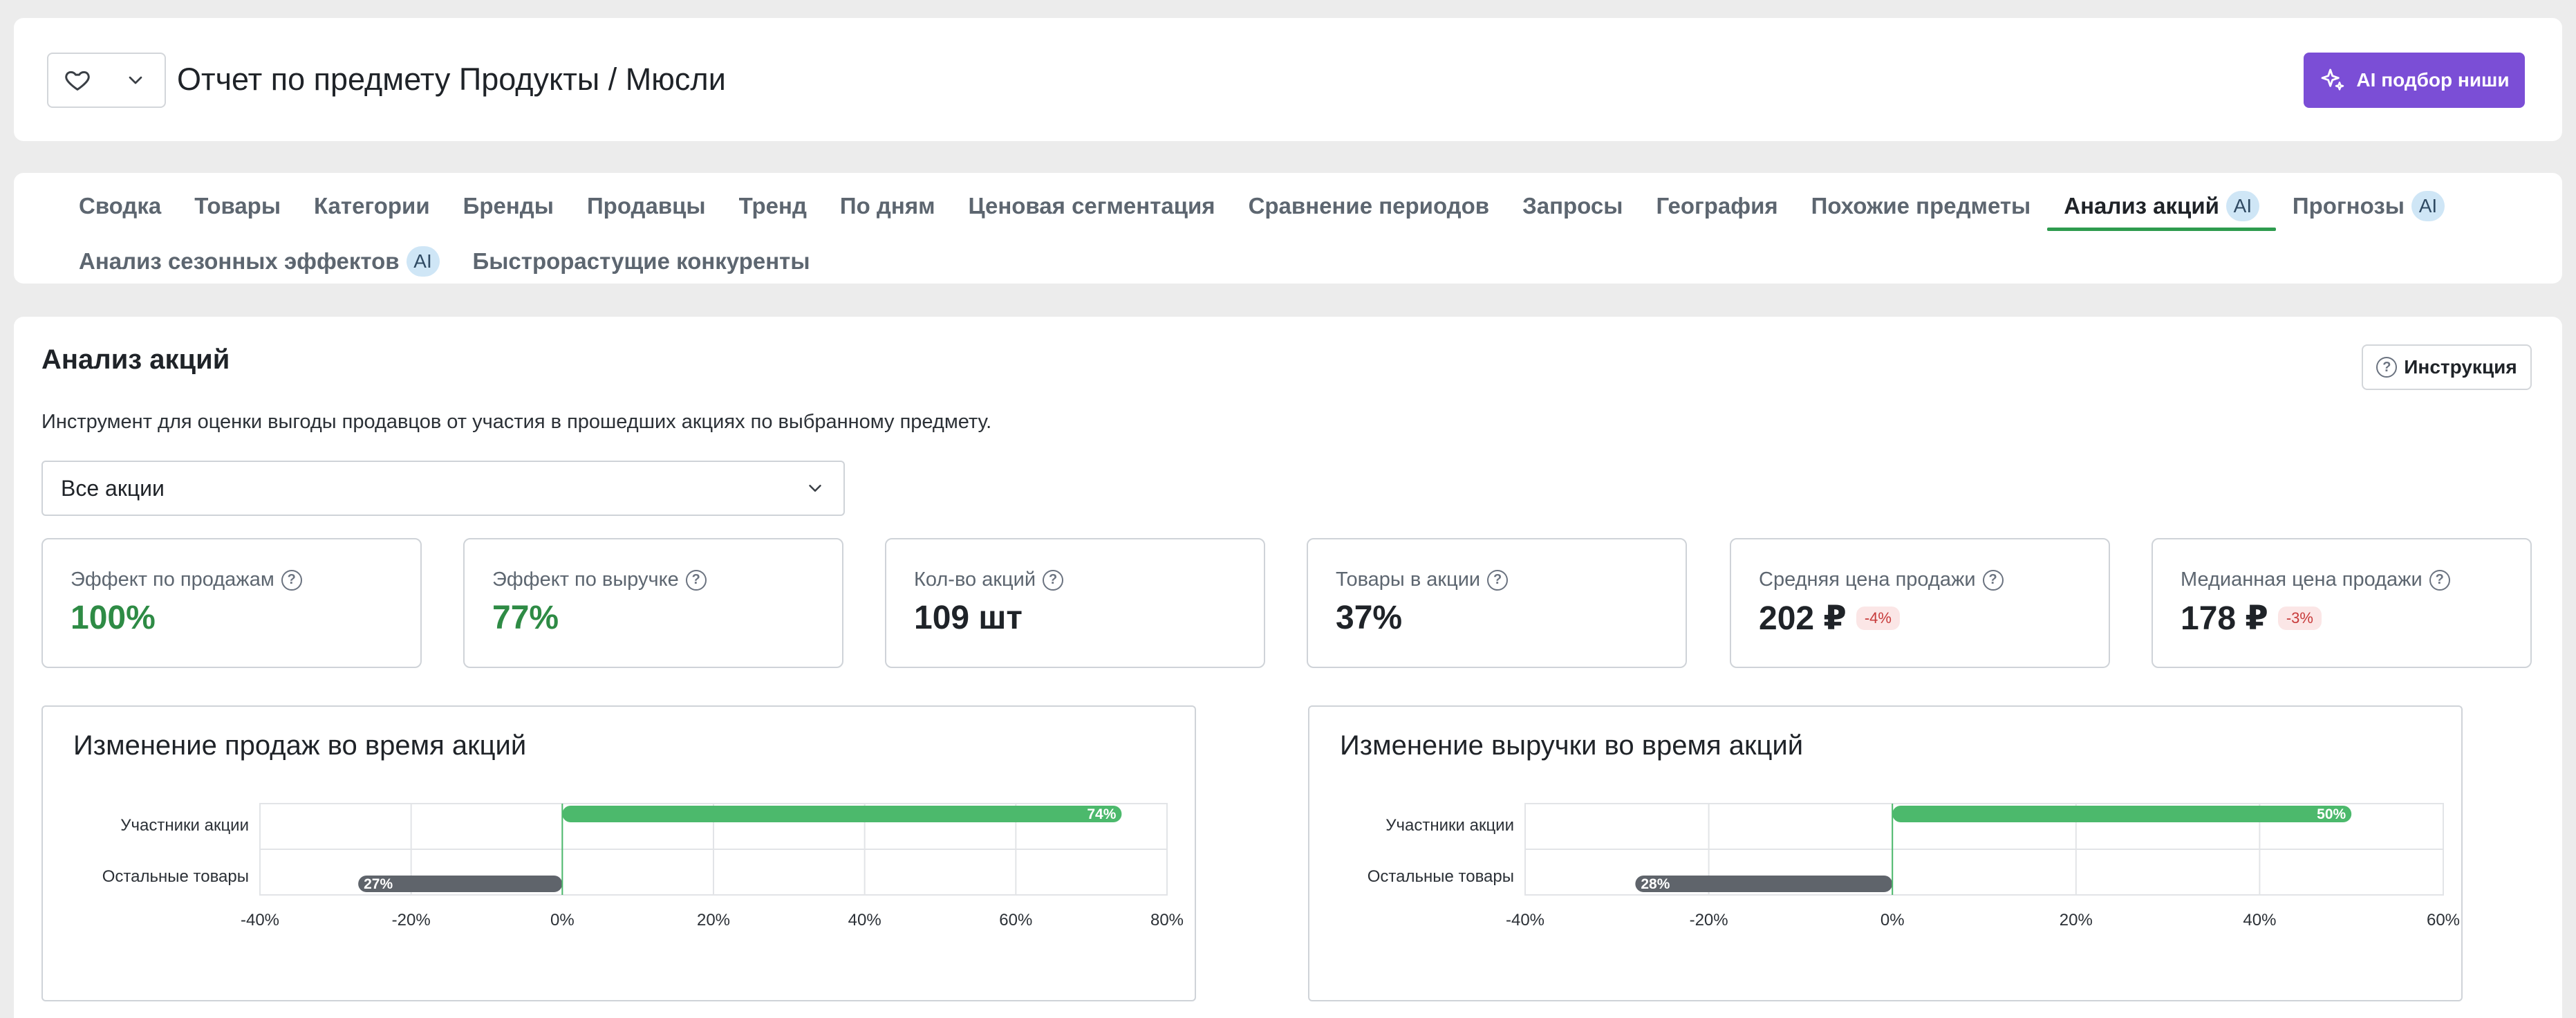 This screenshot has height=1018, width=2576. I want to click on tab-label: Ценовая сегментация, so click(1091, 206).